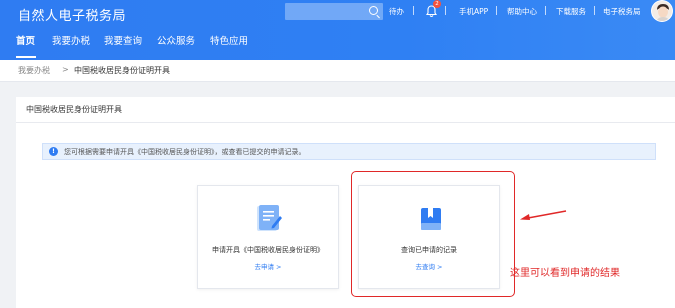  Describe the element at coordinates (543, 215) in the screenshot. I see `red-arrow-icon` at that location.